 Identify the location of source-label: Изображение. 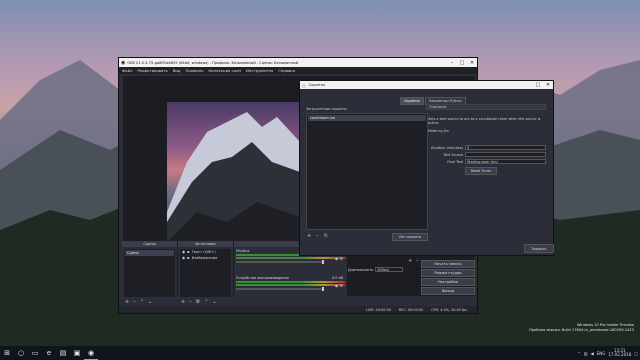
(204, 258).